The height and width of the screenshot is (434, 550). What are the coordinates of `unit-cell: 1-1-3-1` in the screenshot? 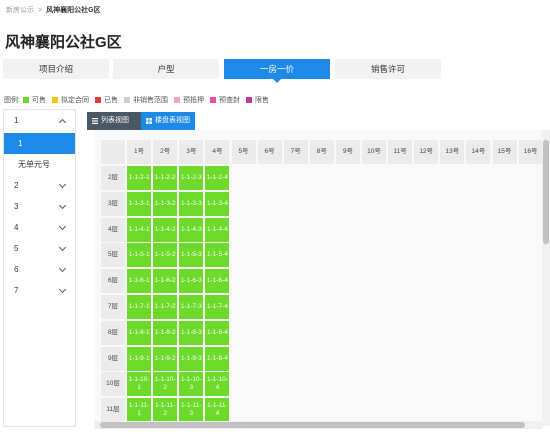 It's located at (139, 203).